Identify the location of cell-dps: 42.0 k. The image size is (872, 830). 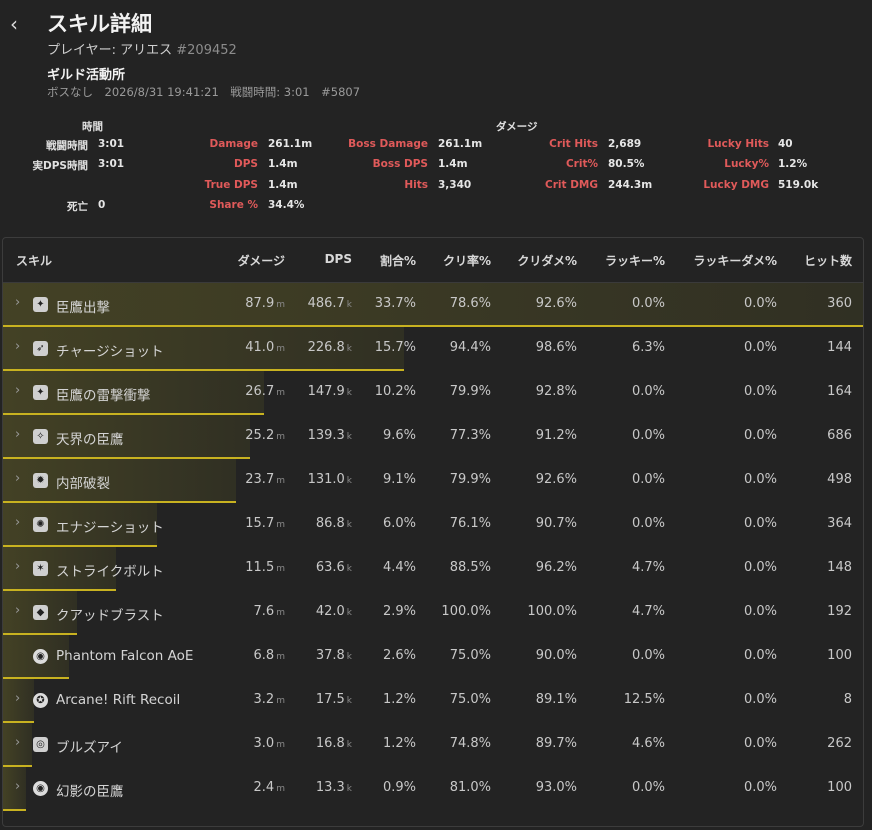
(334, 611).